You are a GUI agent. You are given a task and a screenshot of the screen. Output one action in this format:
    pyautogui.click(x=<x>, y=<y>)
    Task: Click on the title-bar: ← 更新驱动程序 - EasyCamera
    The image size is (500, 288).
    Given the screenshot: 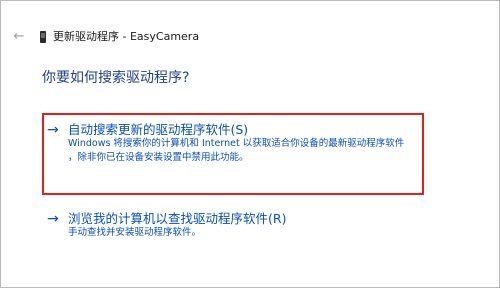 What is the action you would take?
    pyautogui.click(x=250, y=22)
    